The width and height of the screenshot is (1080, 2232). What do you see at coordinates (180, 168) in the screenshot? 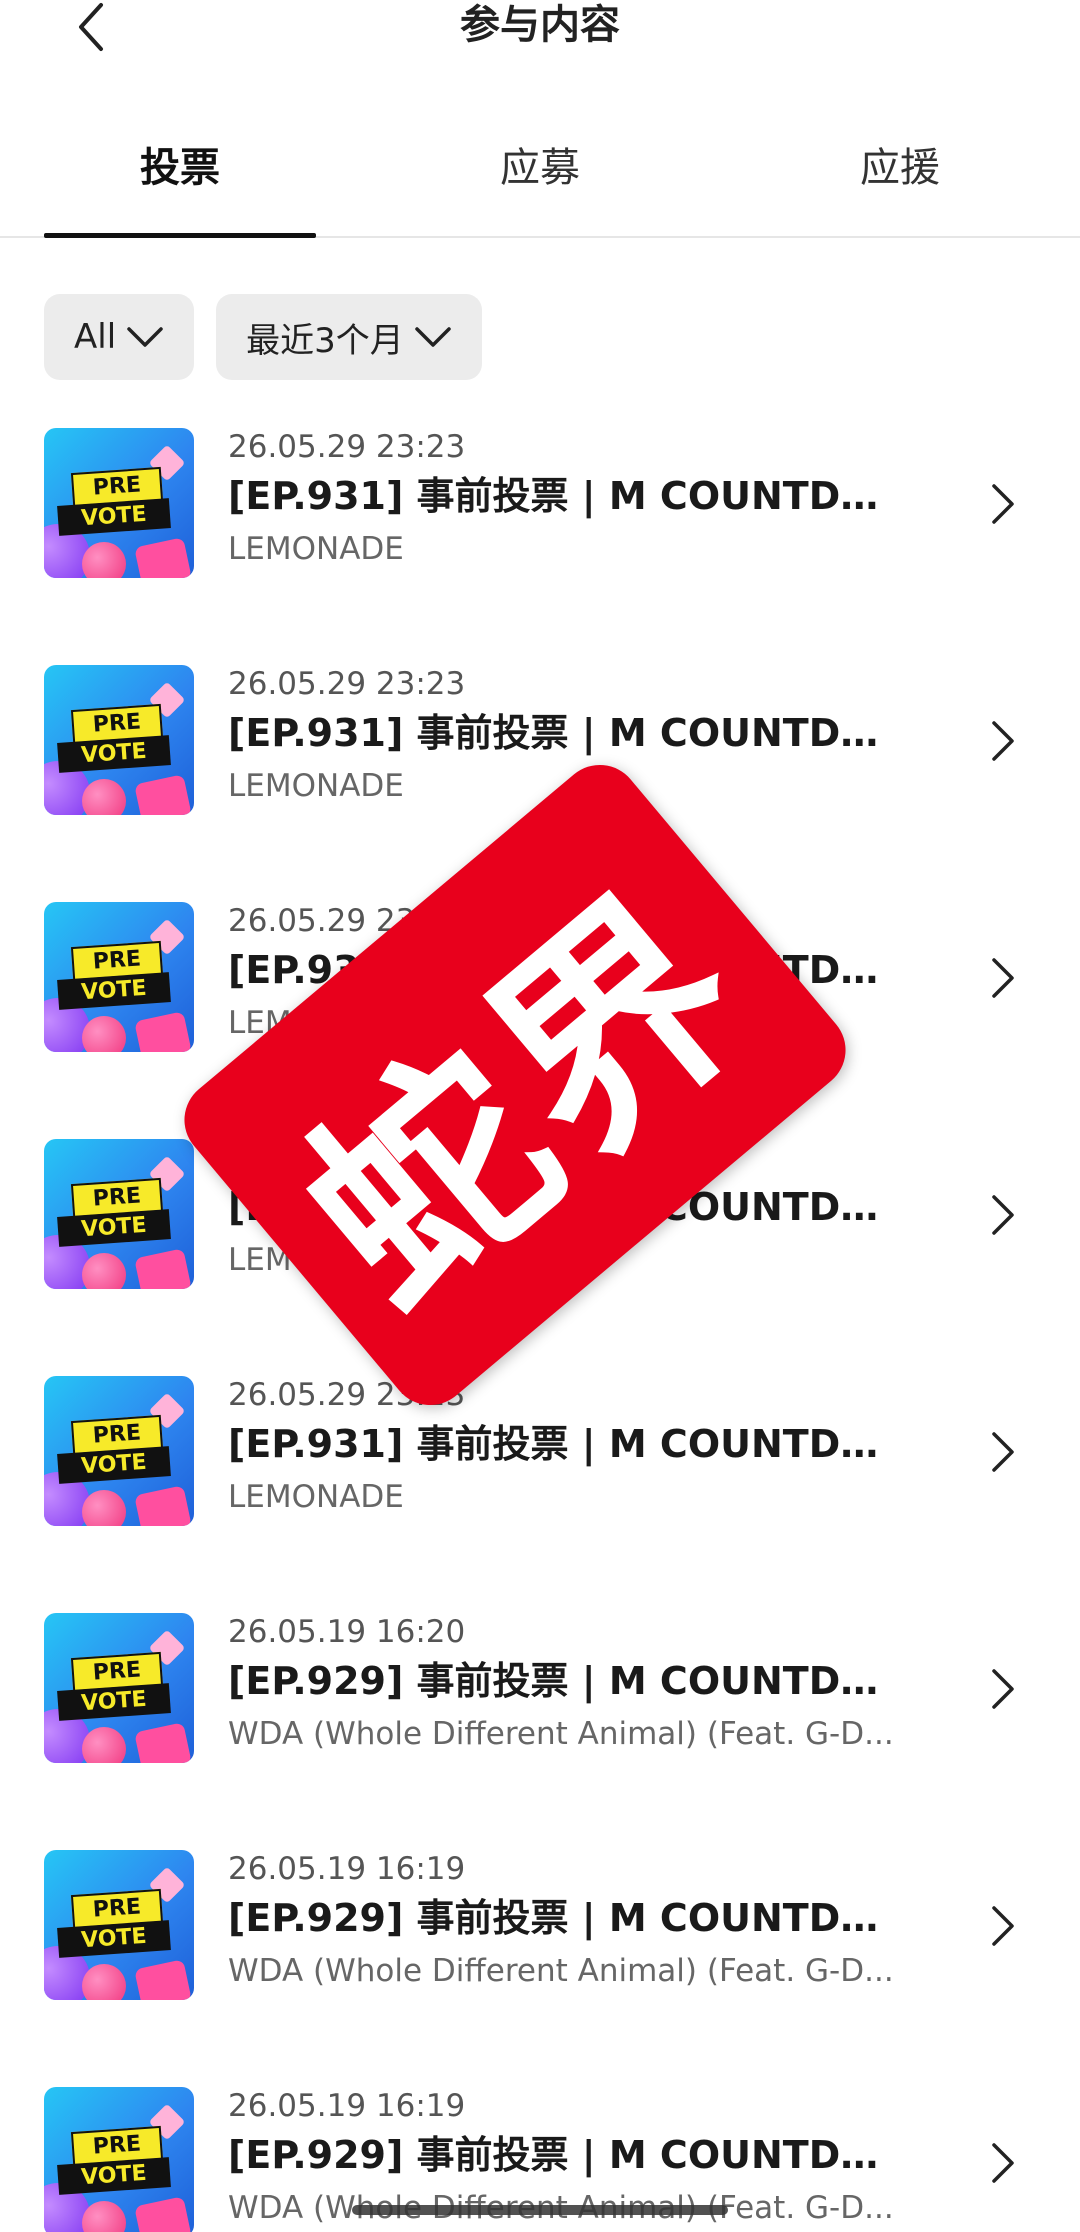
I see `tab-vote: 投票` at bounding box center [180, 168].